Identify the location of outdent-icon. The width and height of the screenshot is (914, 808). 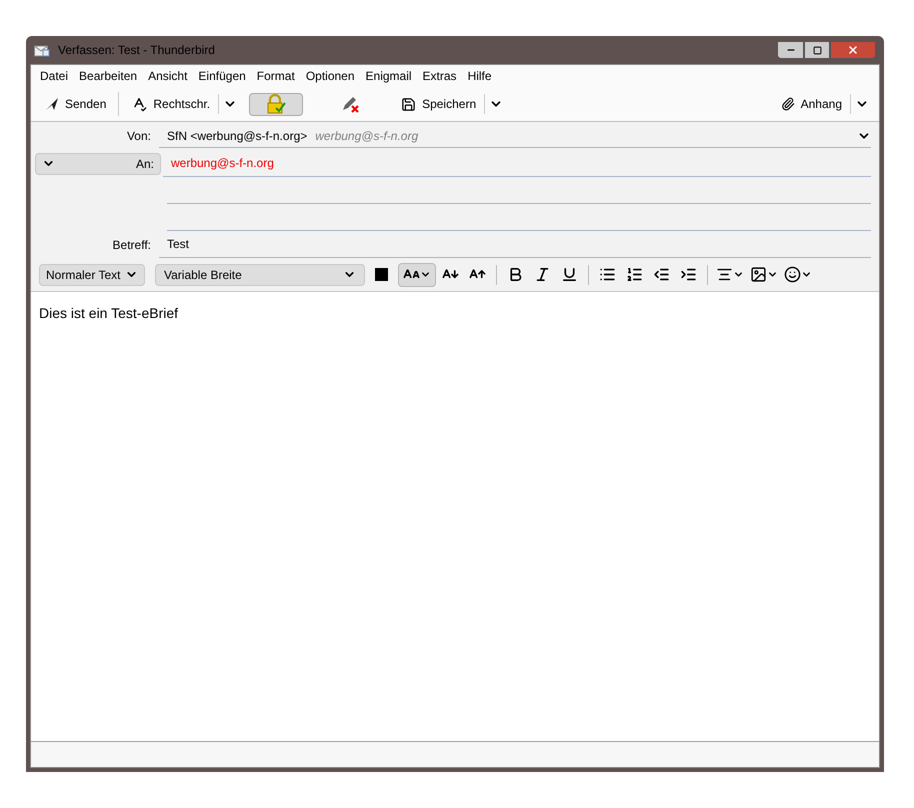
(661, 274).